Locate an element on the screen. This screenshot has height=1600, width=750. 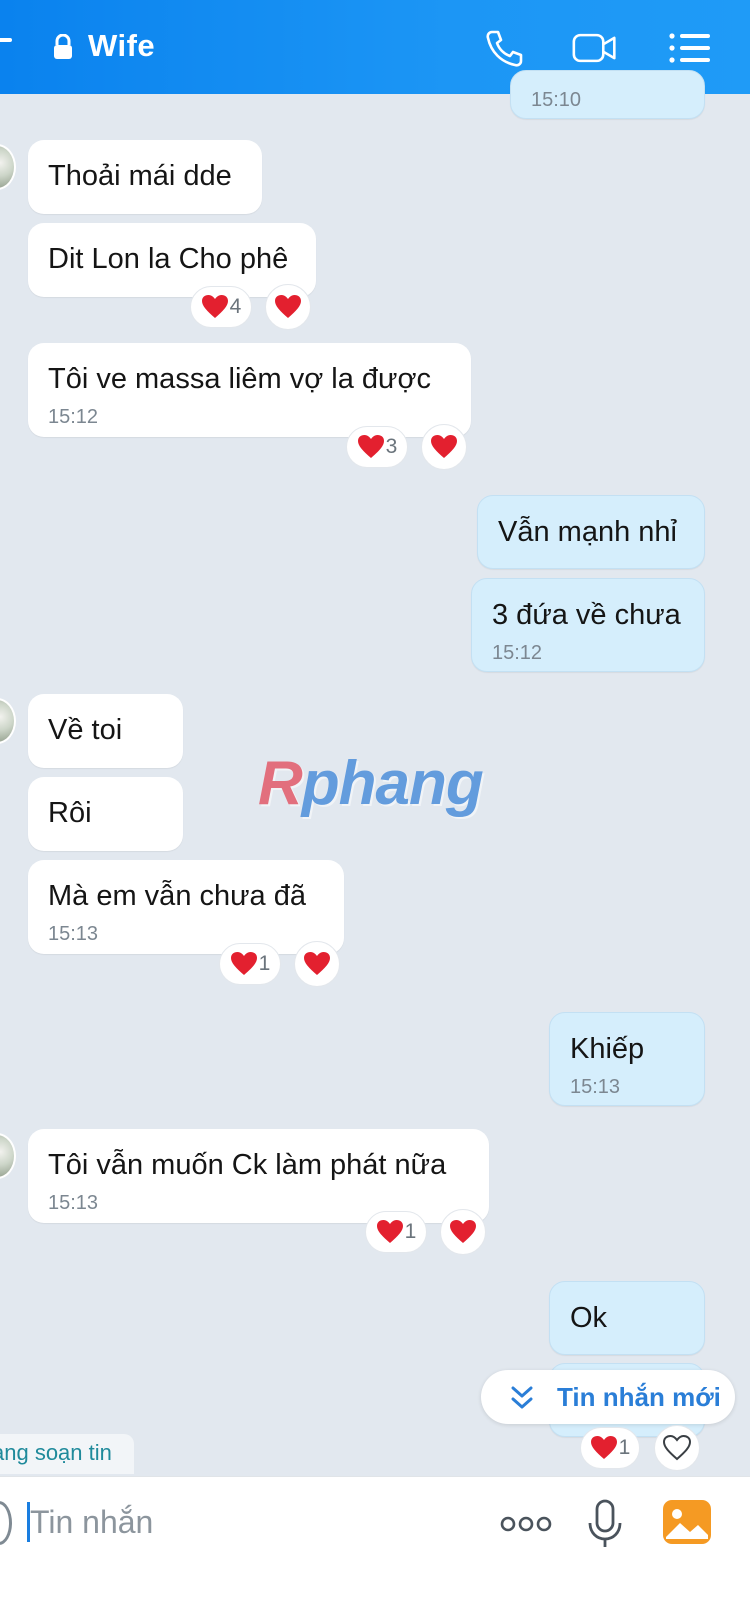
back-arrow-icon is located at coordinates (6, 40).